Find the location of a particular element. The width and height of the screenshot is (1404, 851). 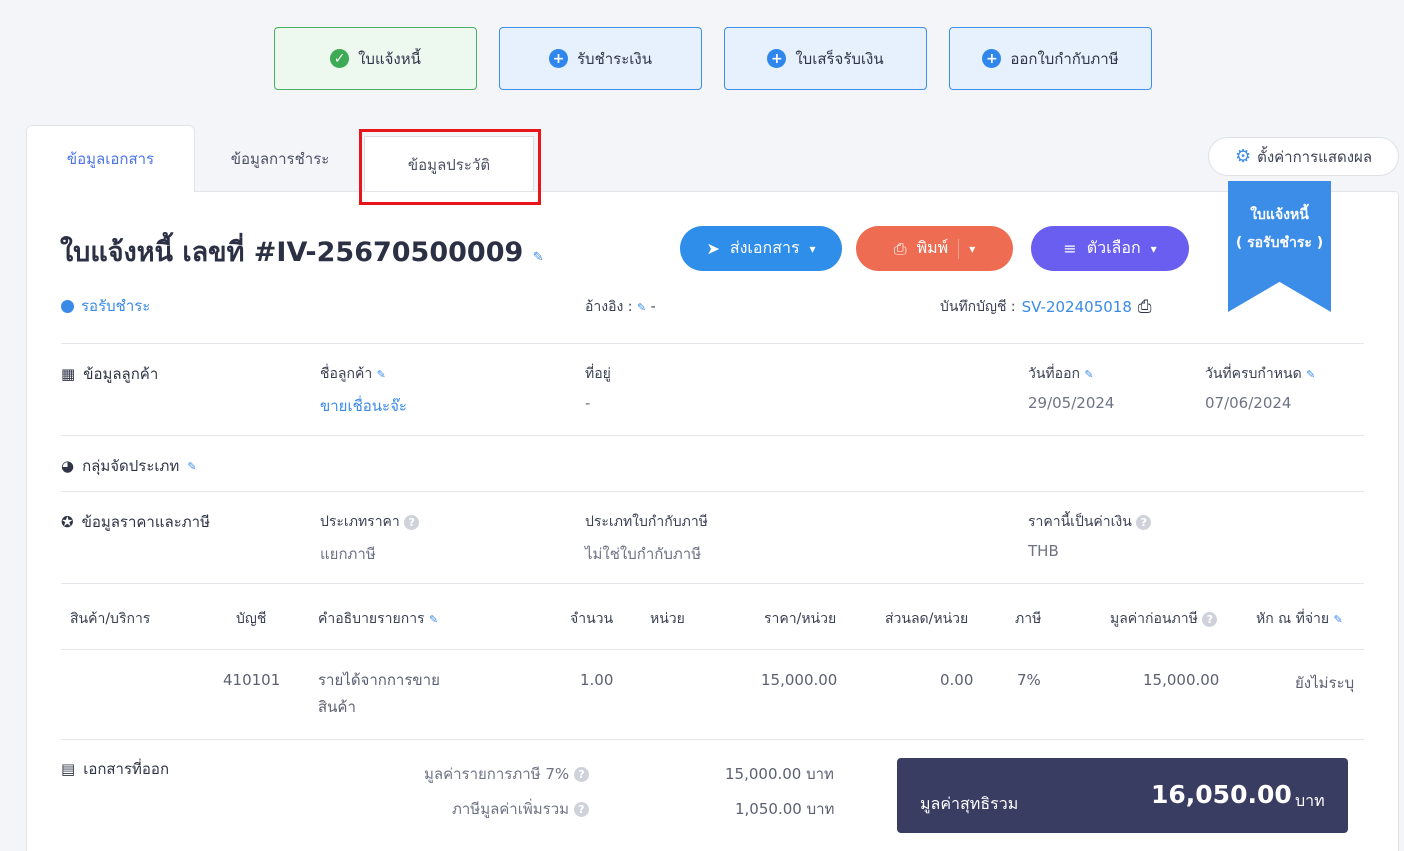

cell-account: 410101 is located at coordinates (252, 680).